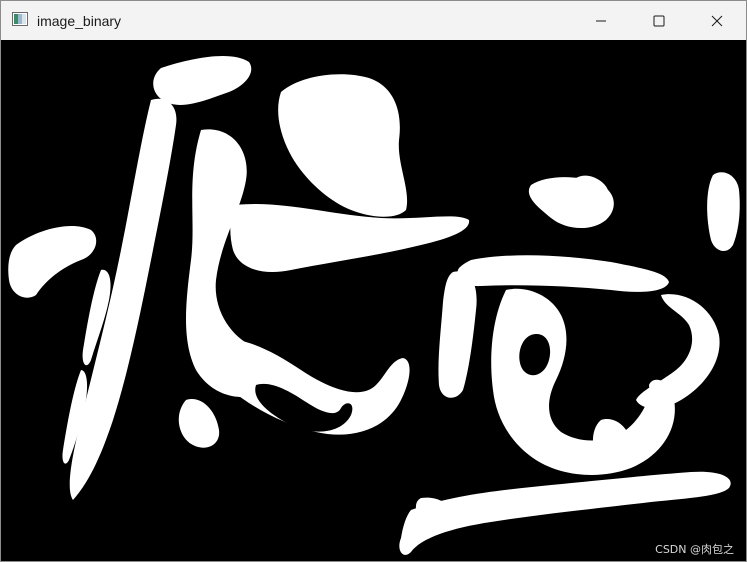 This screenshot has width=747, height=562. I want to click on maximize-icon, so click(659, 20).